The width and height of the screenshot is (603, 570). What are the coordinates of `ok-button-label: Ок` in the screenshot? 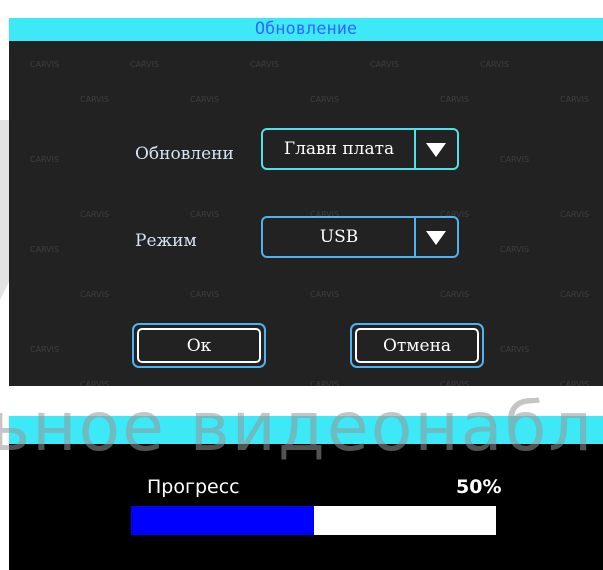 It's located at (199, 345).